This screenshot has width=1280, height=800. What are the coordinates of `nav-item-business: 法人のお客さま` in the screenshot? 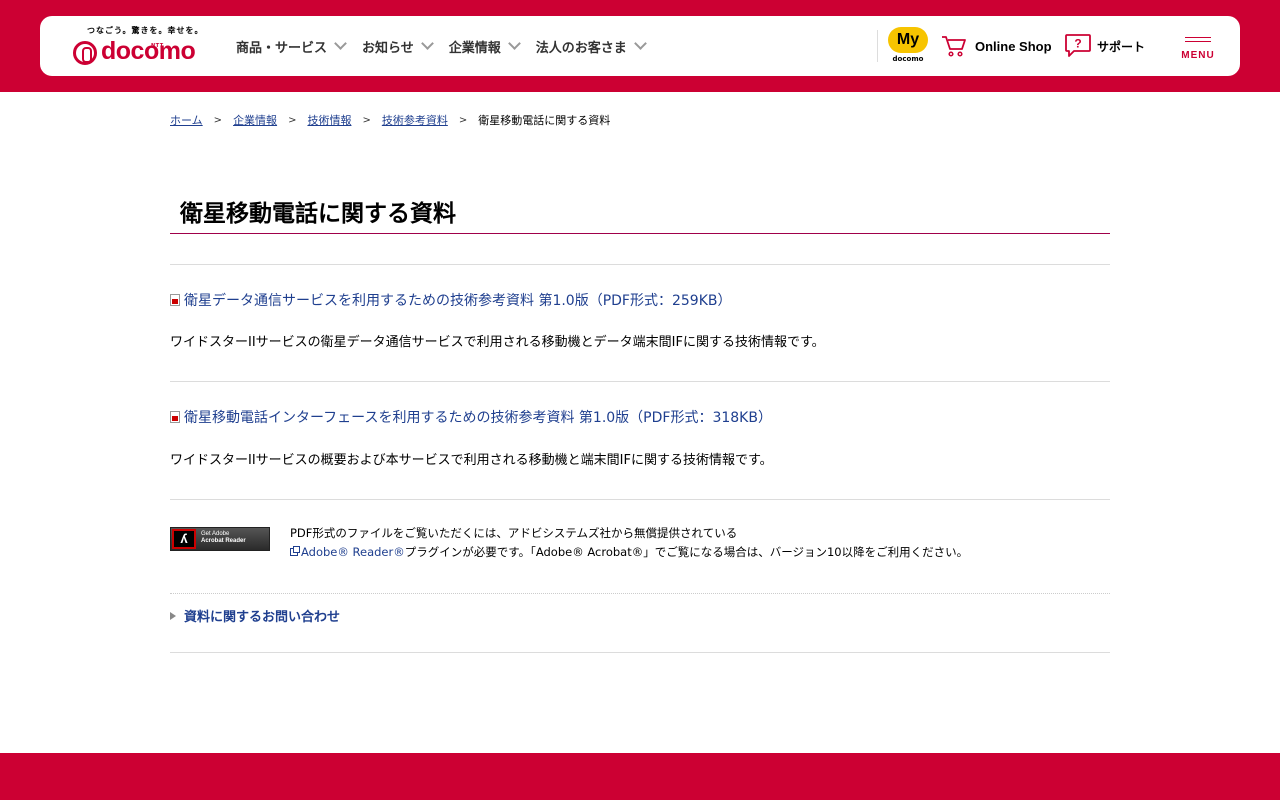 It's located at (591, 46).